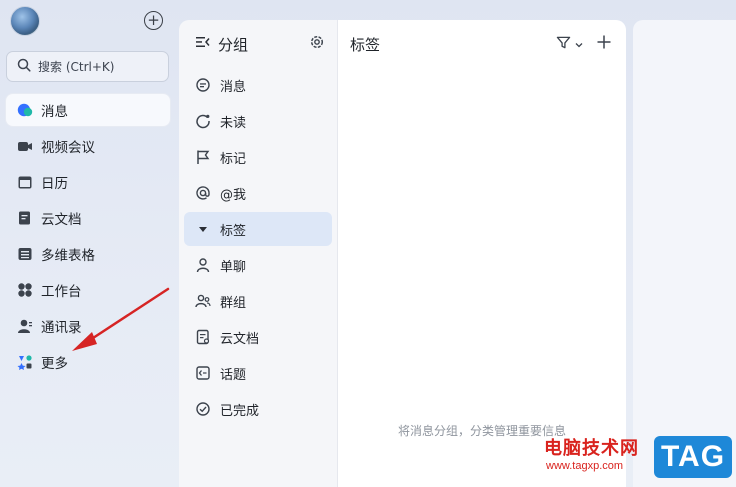 The width and height of the screenshot is (736, 487). I want to click on group-item-label: 群组, so click(233, 303).